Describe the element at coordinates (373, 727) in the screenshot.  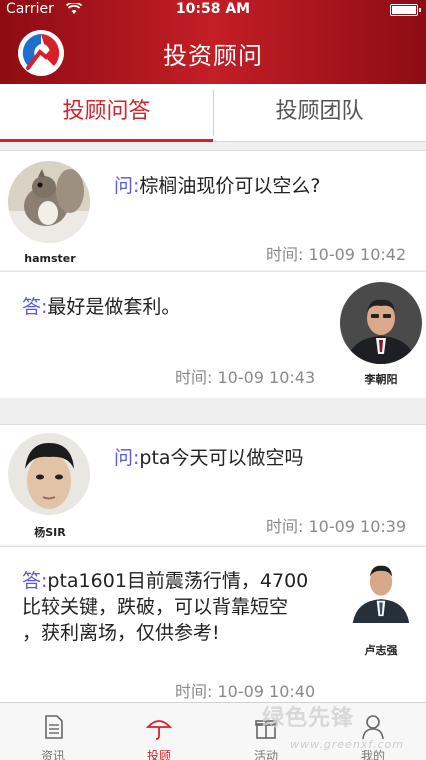
I see `user-icon` at that location.